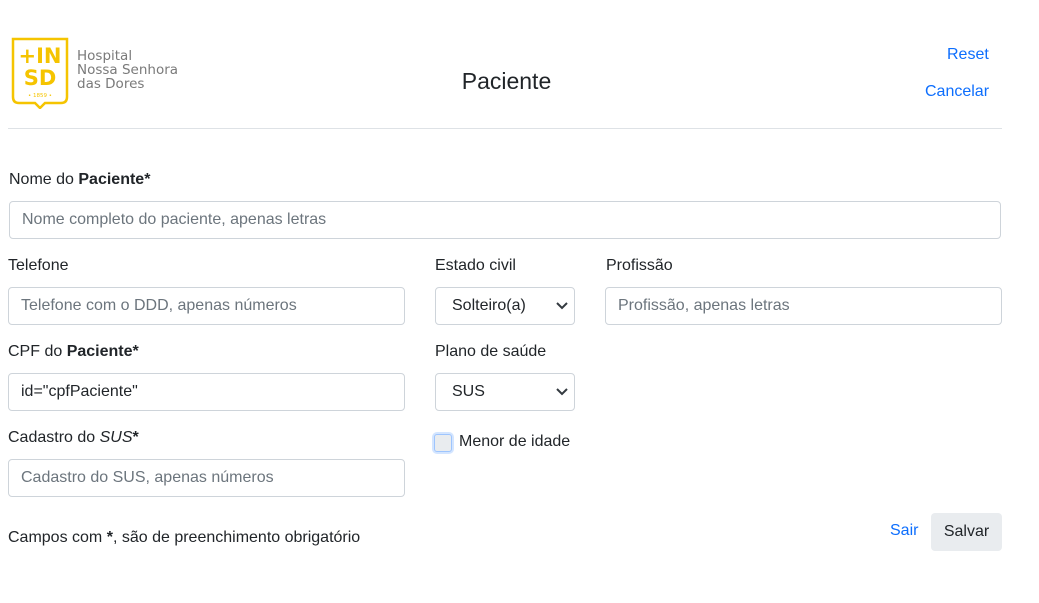 The height and width of the screenshot is (603, 1039). I want to click on sus-input: Cadastro do SUS, apenas números, so click(206, 478).